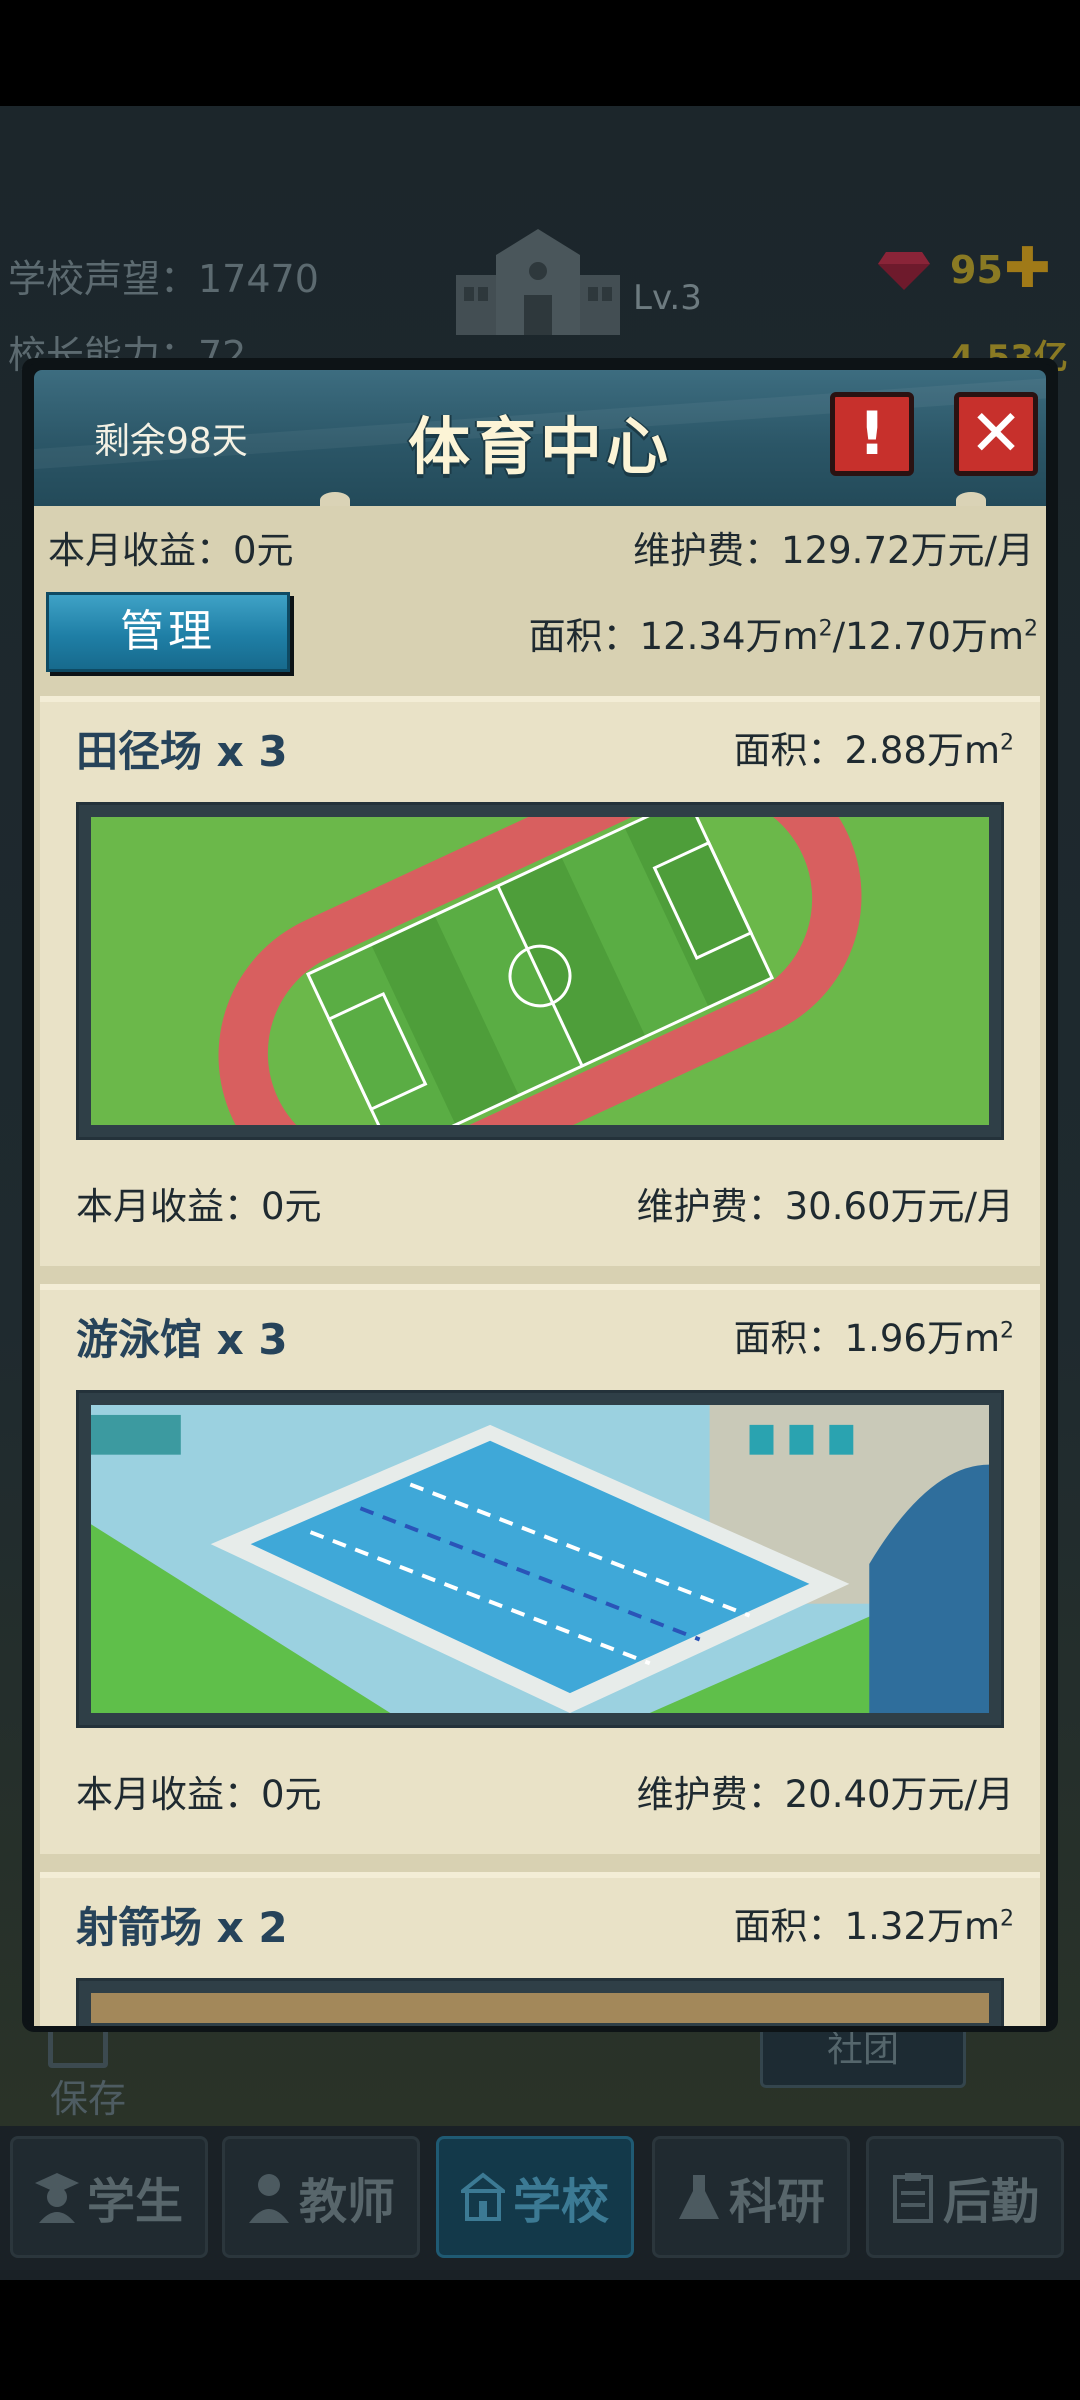 This screenshot has height=2400, width=1080. I want to click on facility-area: 面积：1.32万m2, so click(873, 1926).